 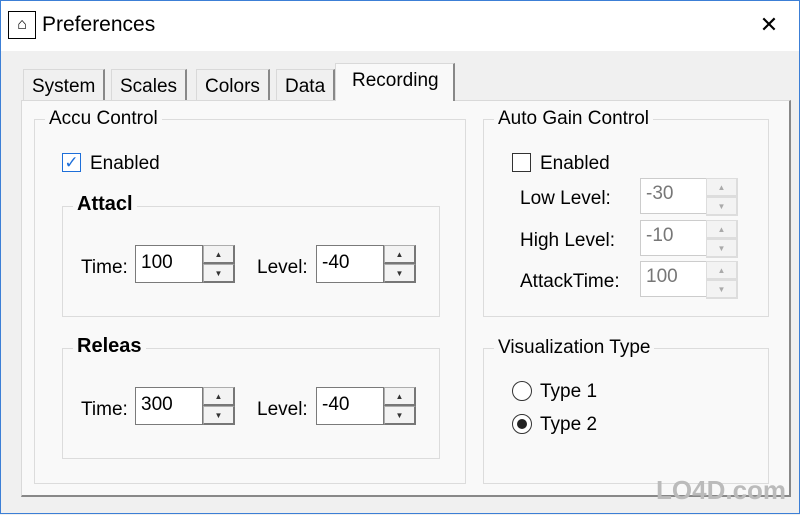 What do you see at coordinates (64, 85) in the screenshot?
I see `tab-system: System` at bounding box center [64, 85].